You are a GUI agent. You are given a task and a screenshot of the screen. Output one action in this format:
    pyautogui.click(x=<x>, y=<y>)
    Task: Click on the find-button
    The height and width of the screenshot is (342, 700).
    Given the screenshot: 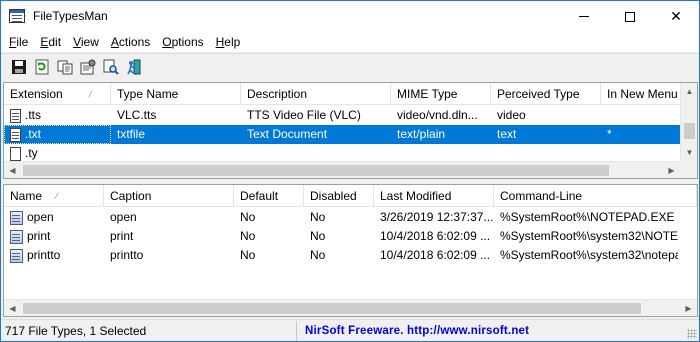 What is the action you would take?
    pyautogui.click(x=111, y=67)
    